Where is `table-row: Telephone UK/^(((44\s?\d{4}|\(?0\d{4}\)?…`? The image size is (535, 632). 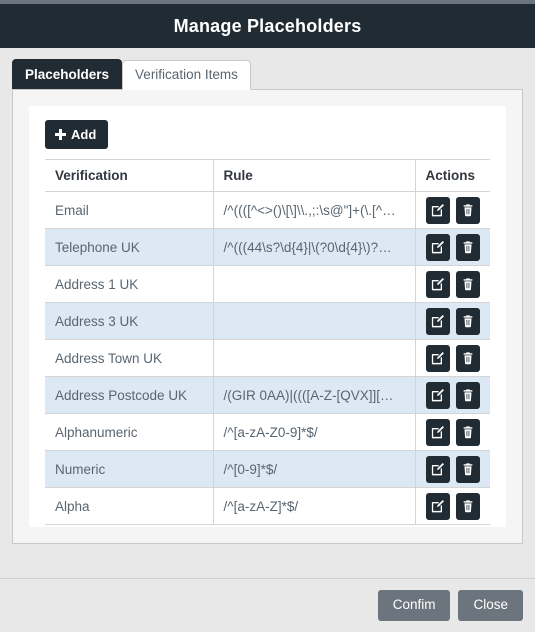 table-row: Telephone UK/^(((44\s?\d{4}|\(?0\d{4}\)?… is located at coordinates (267, 247).